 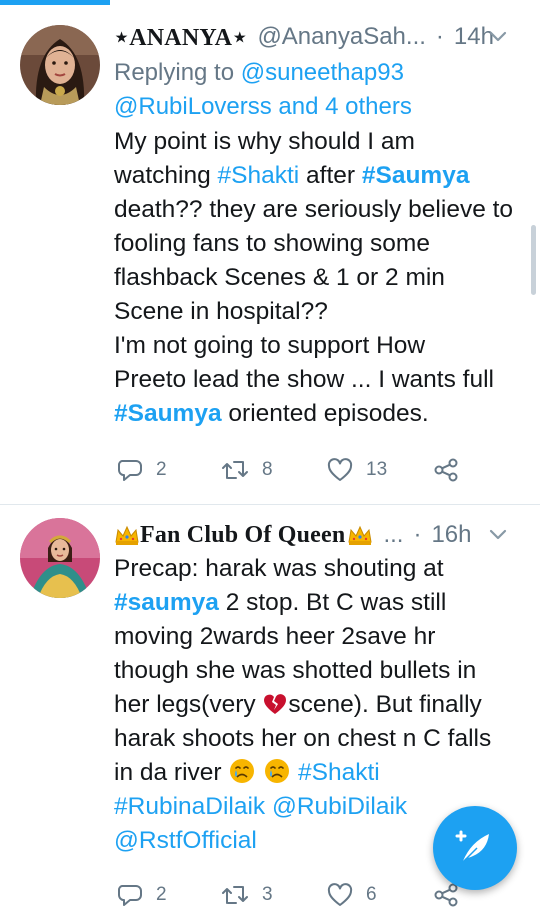 I want to click on replying-label: Replying to, so click(x=174, y=72).